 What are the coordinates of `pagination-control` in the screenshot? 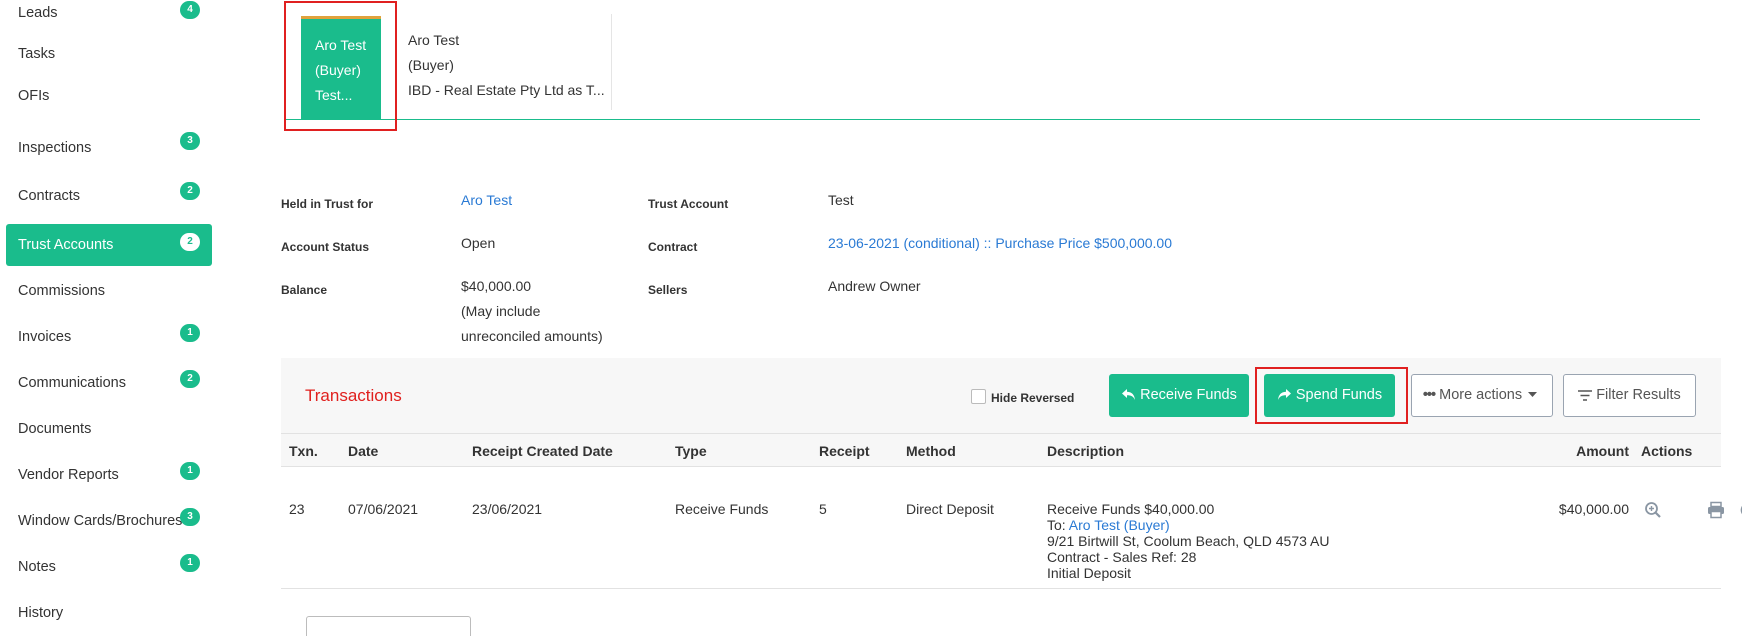 It's located at (388, 626).